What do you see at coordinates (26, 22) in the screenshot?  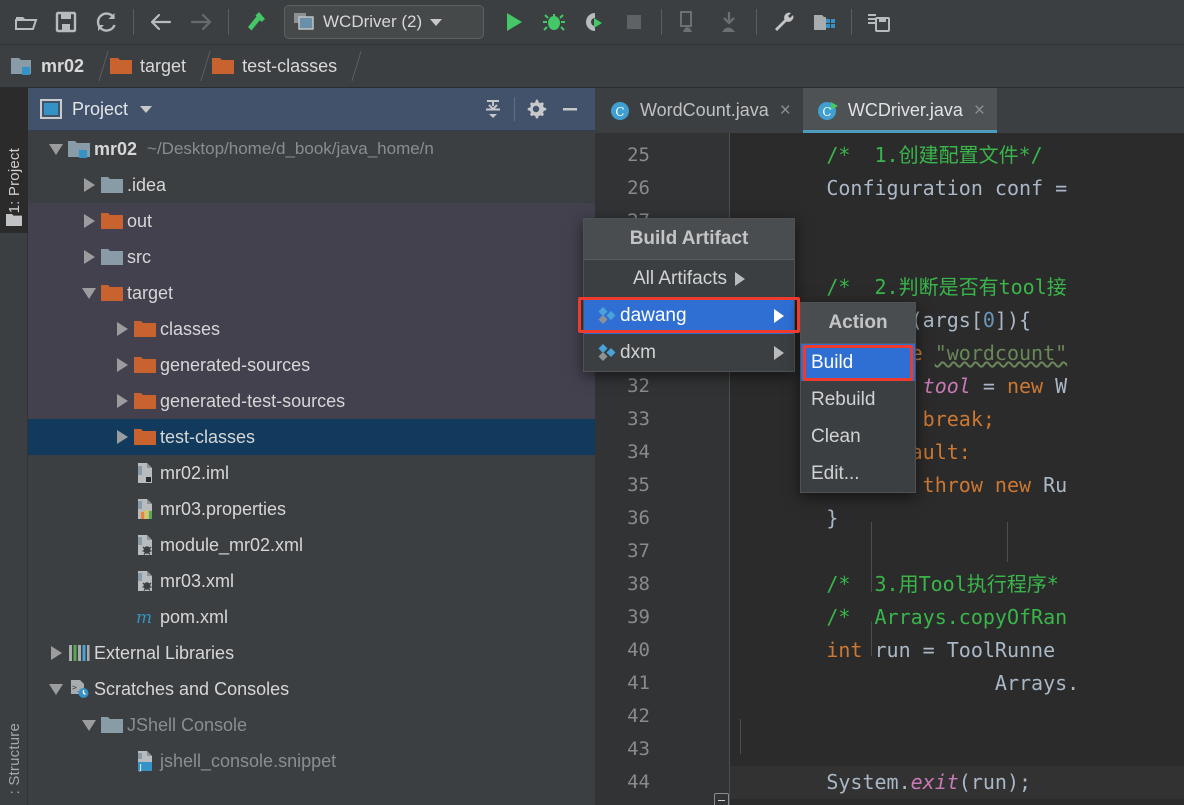 I see `open-folder-icon` at bounding box center [26, 22].